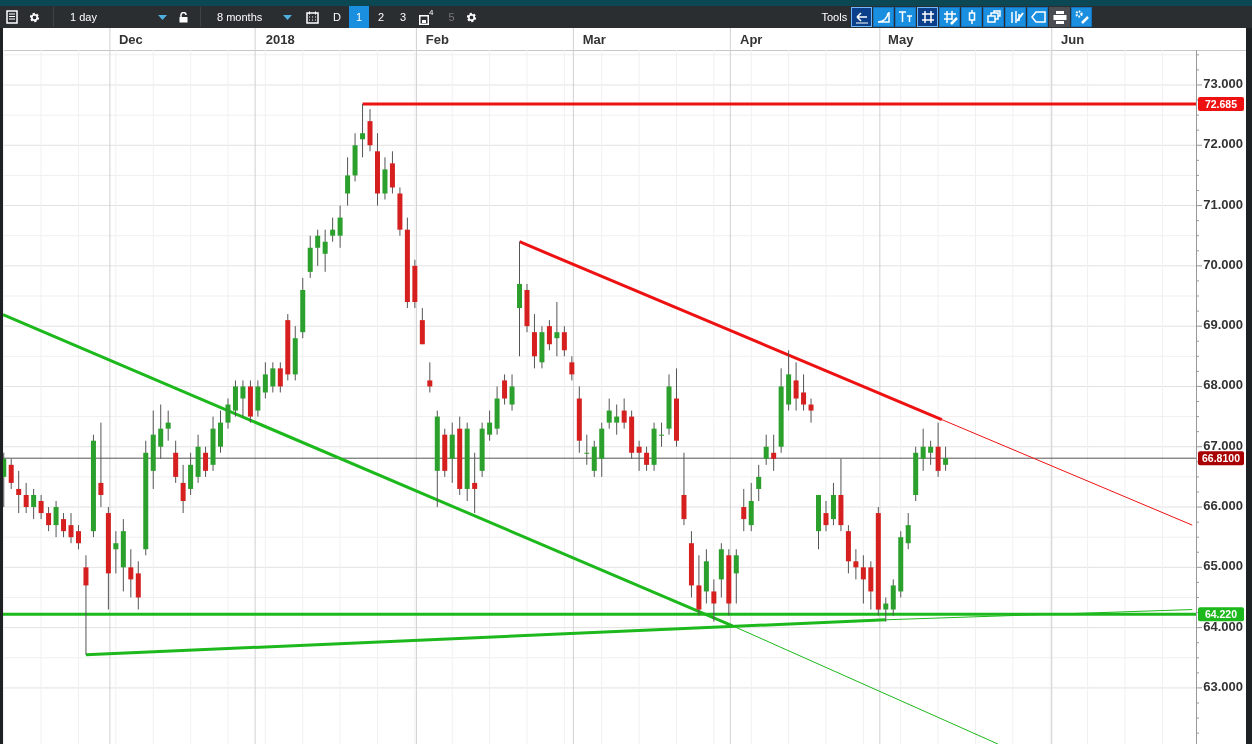 This screenshot has width=1252, height=744. Describe the element at coordinates (280, 39) in the screenshot. I see `month-label: 2018` at that location.